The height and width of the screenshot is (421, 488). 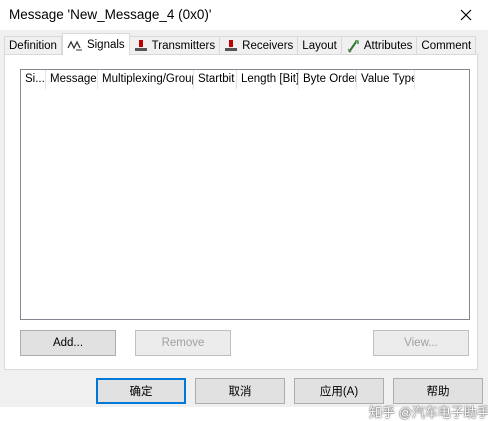 I want to click on tab-comment: Comment, so click(x=447, y=45).